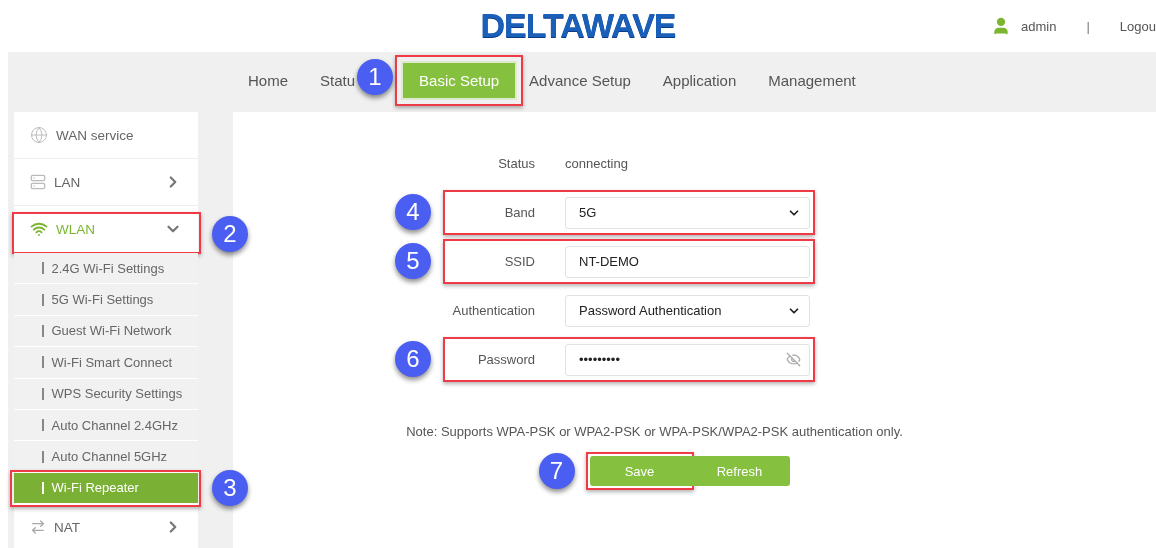 The image size is (1156, 548). I want to click on nav-tab: Management, so click(812, 80).